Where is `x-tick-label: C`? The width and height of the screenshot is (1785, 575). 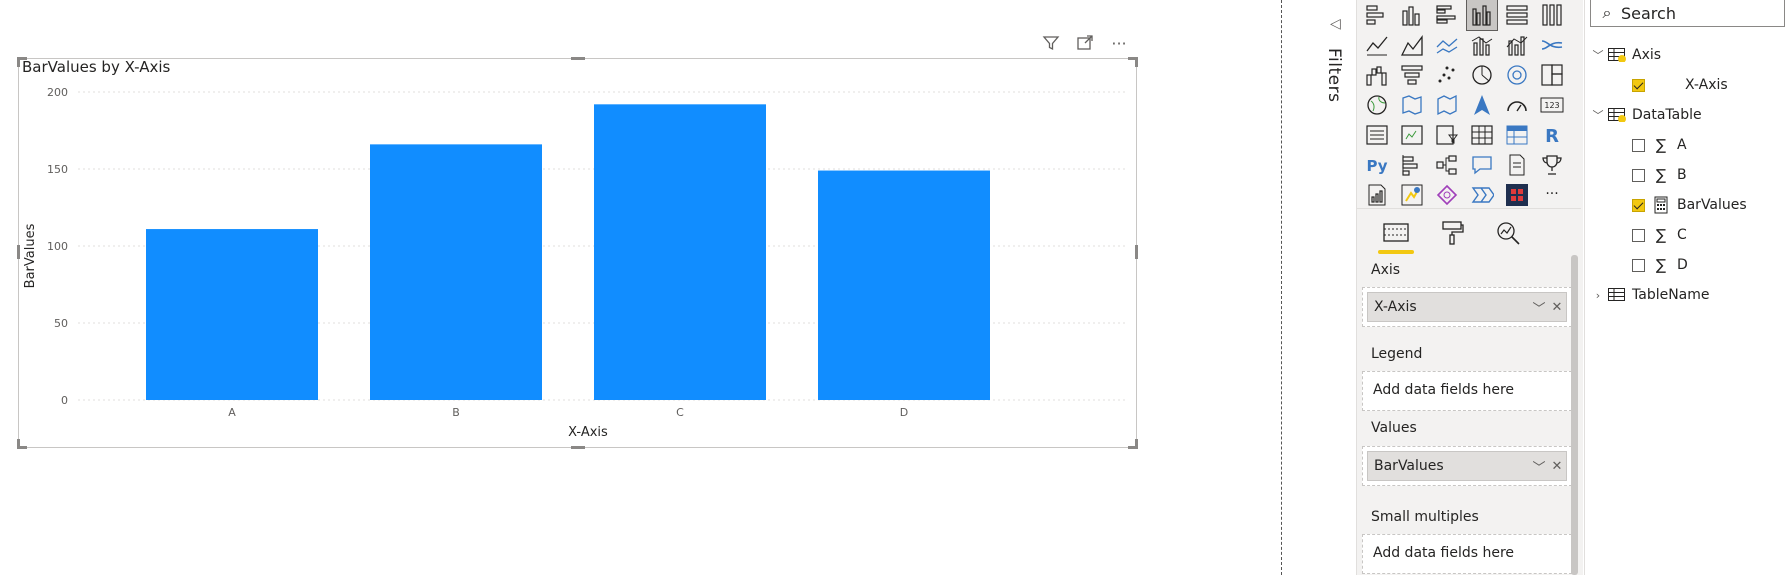
x-tick-label: C is located at coordinates (680, 412).